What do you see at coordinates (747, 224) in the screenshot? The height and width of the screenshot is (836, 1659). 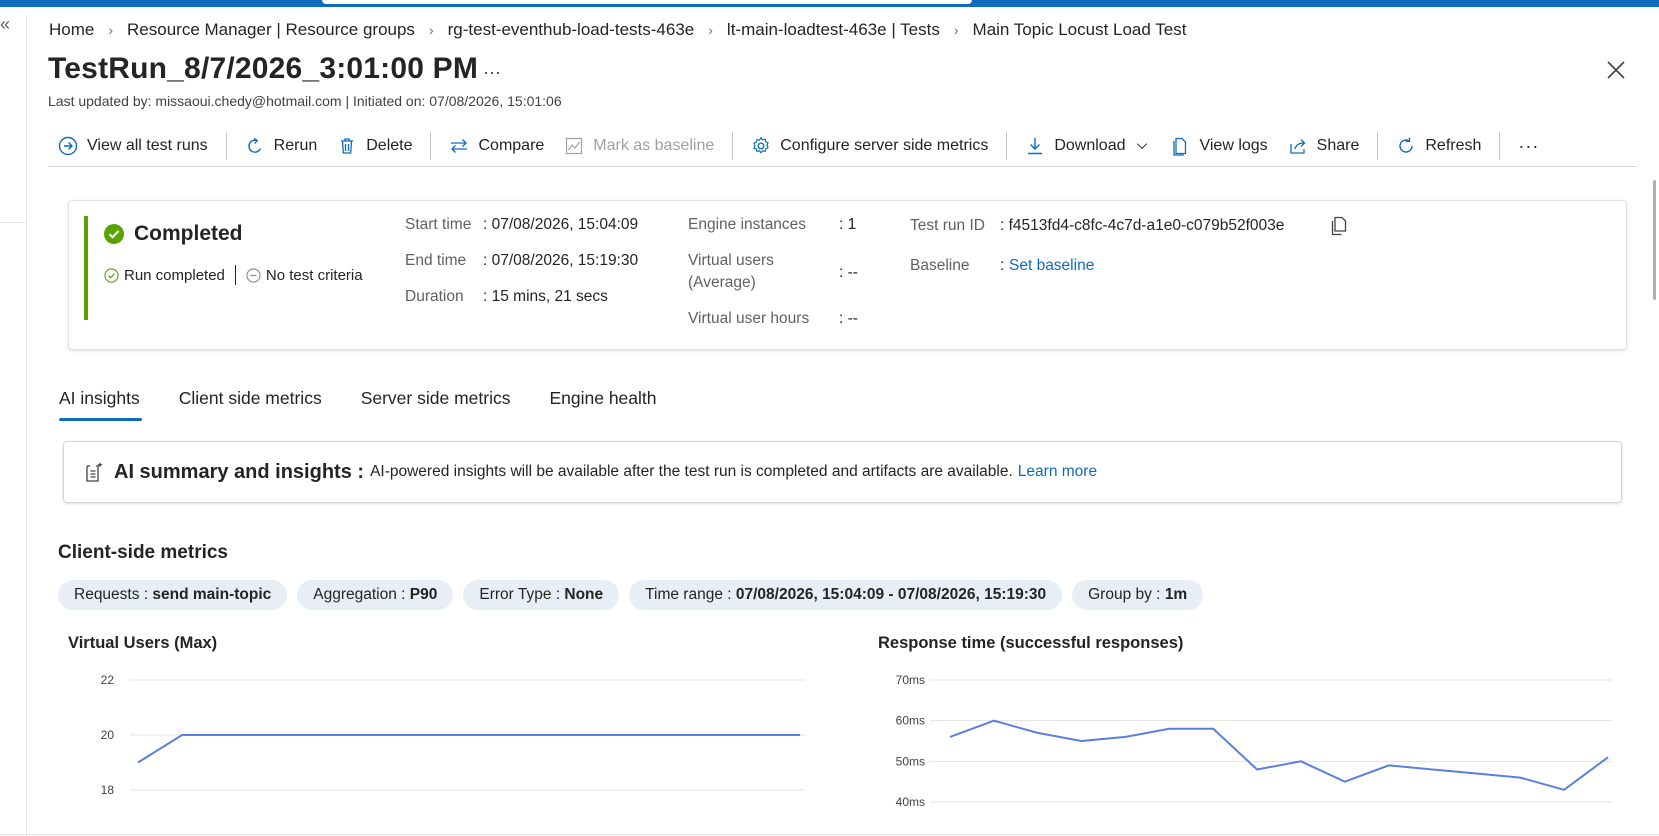 I see `engine-instances-label: Engine instances` at bounding box center [747, 224].